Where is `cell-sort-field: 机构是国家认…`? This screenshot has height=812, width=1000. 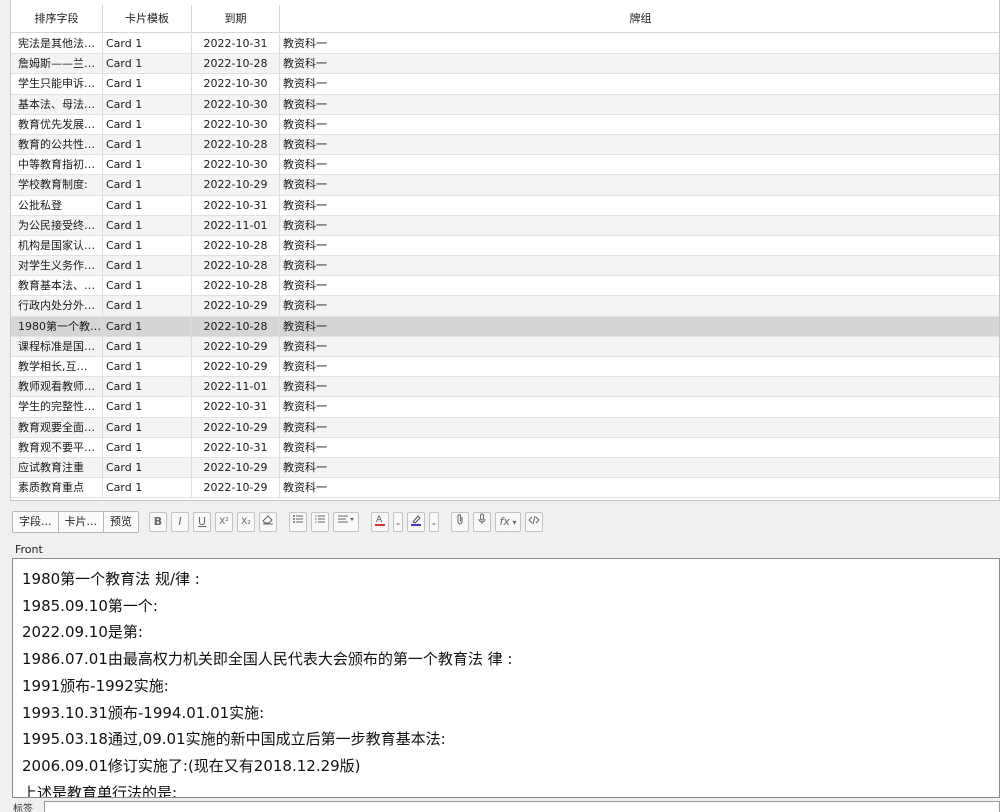 cell-sort-field: 机构是国家认… is located at coordinates (57, 245).